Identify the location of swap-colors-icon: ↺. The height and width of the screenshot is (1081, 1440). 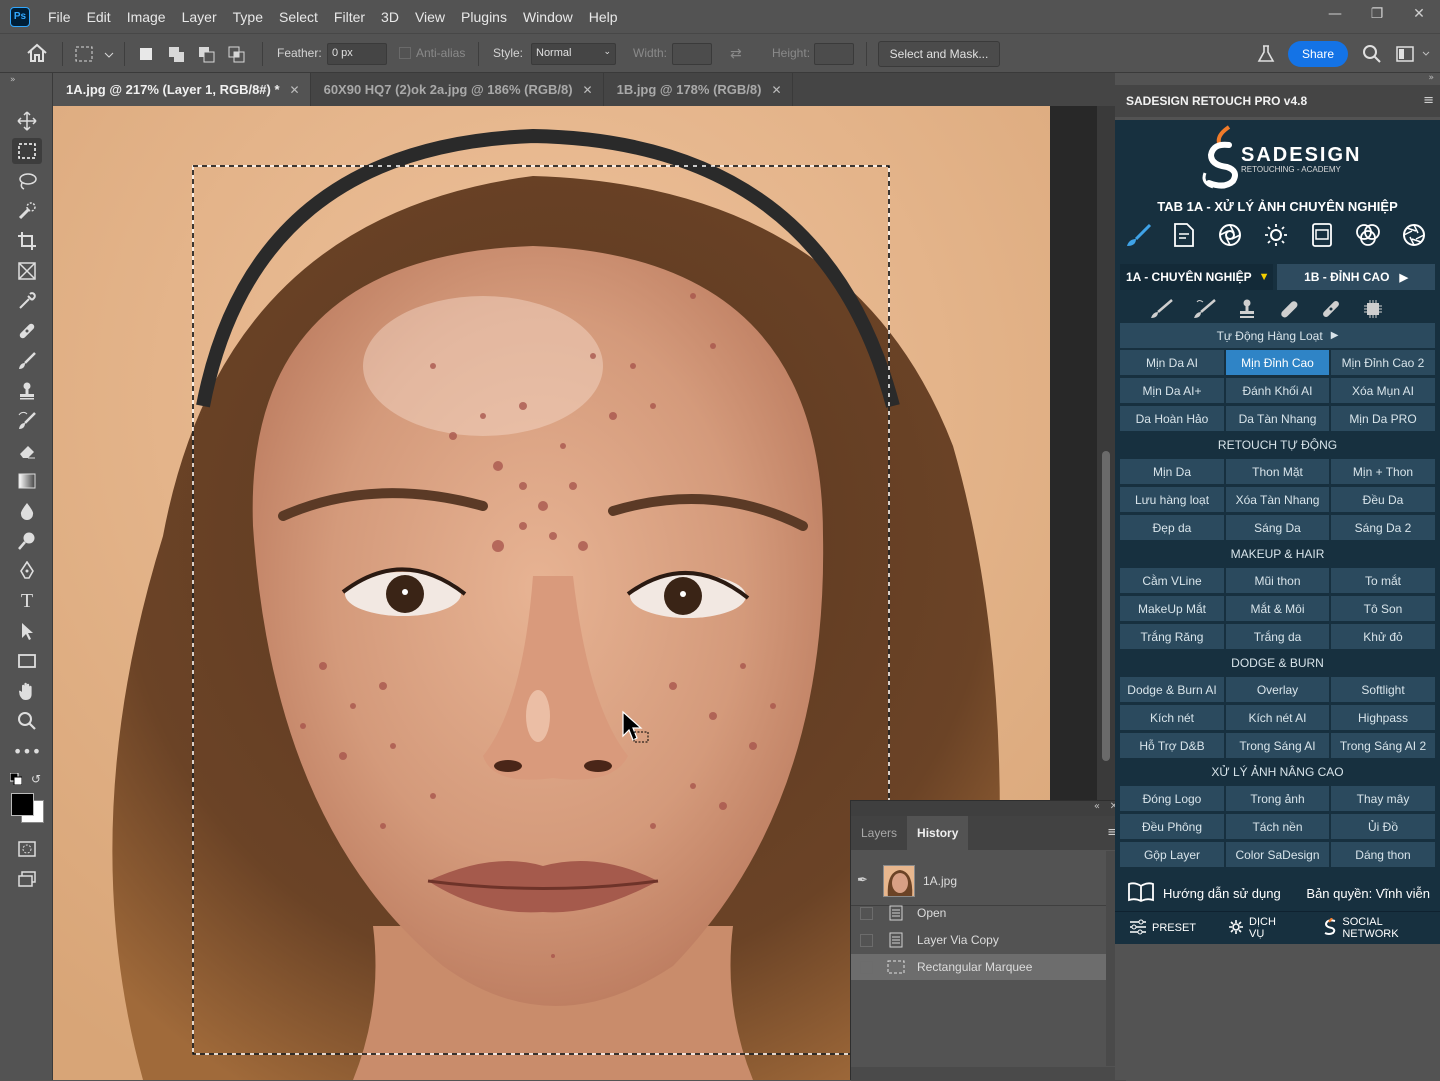
(36, 779).